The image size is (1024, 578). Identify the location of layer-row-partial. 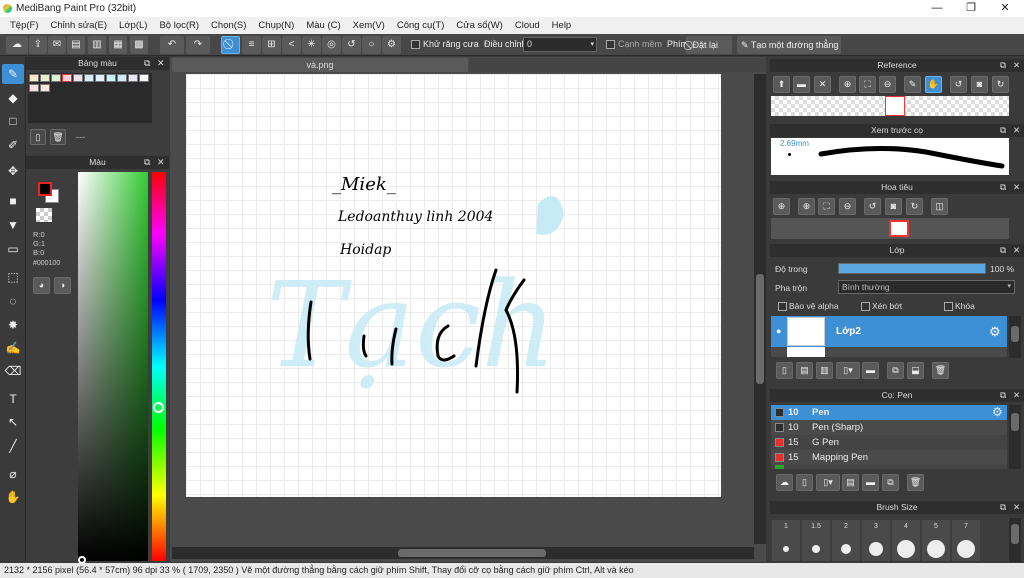
(889, 352).